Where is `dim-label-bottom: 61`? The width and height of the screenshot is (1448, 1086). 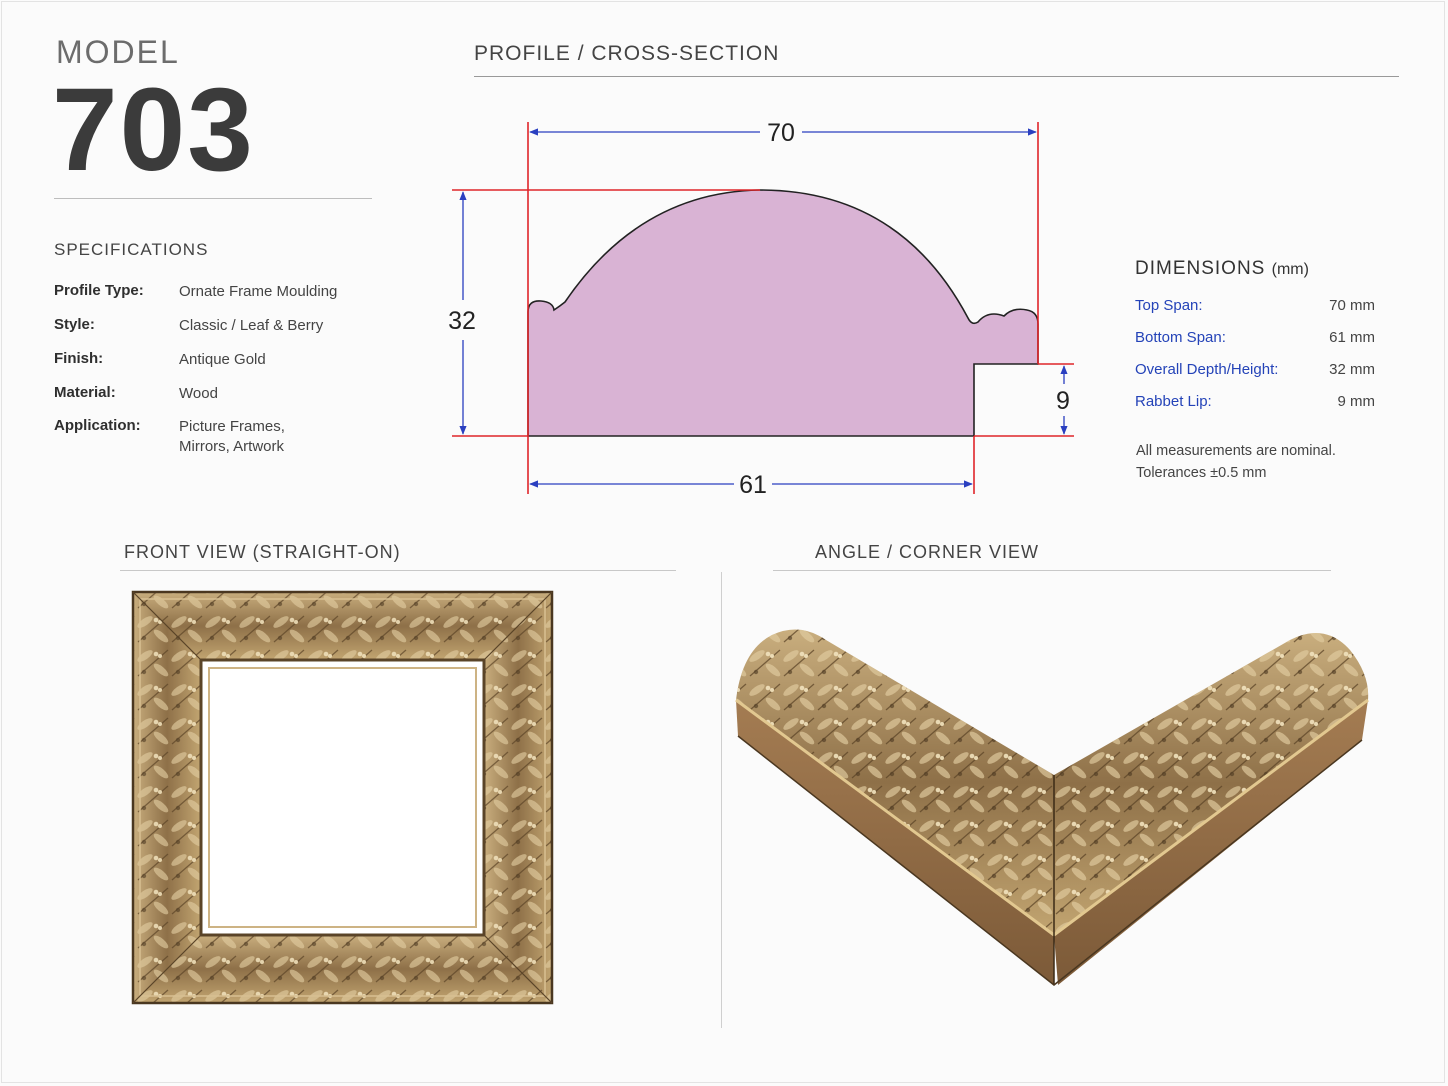 dim-label-bottom: 61 is located at coordinates (753, 485).